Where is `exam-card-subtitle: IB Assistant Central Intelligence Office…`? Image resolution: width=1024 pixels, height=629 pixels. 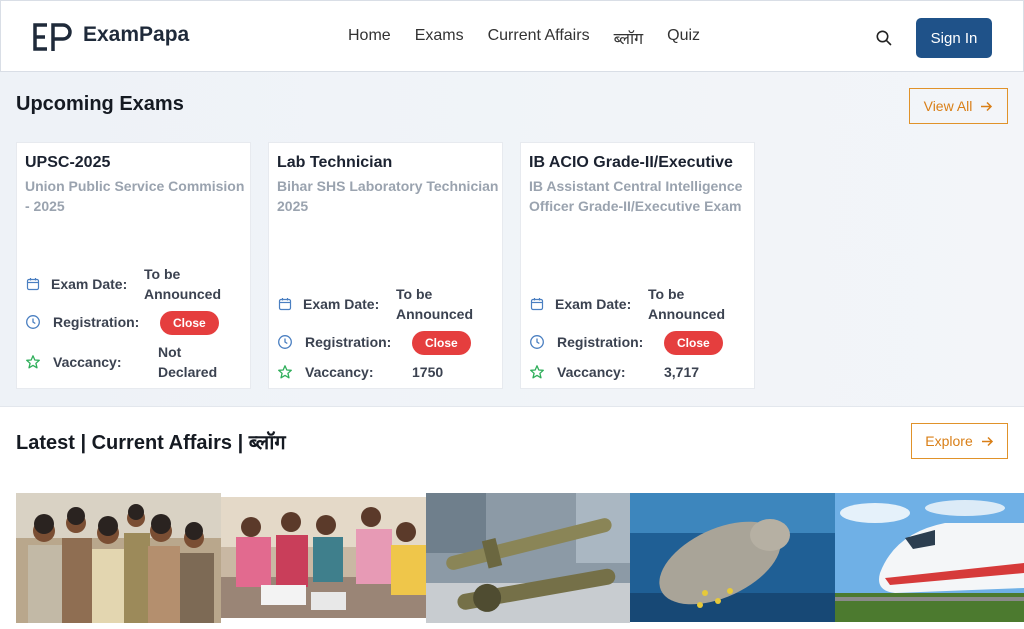 exam-card-subtitle: IB Assistant Central Intelligence Office… is located at coordinates (636, 196).